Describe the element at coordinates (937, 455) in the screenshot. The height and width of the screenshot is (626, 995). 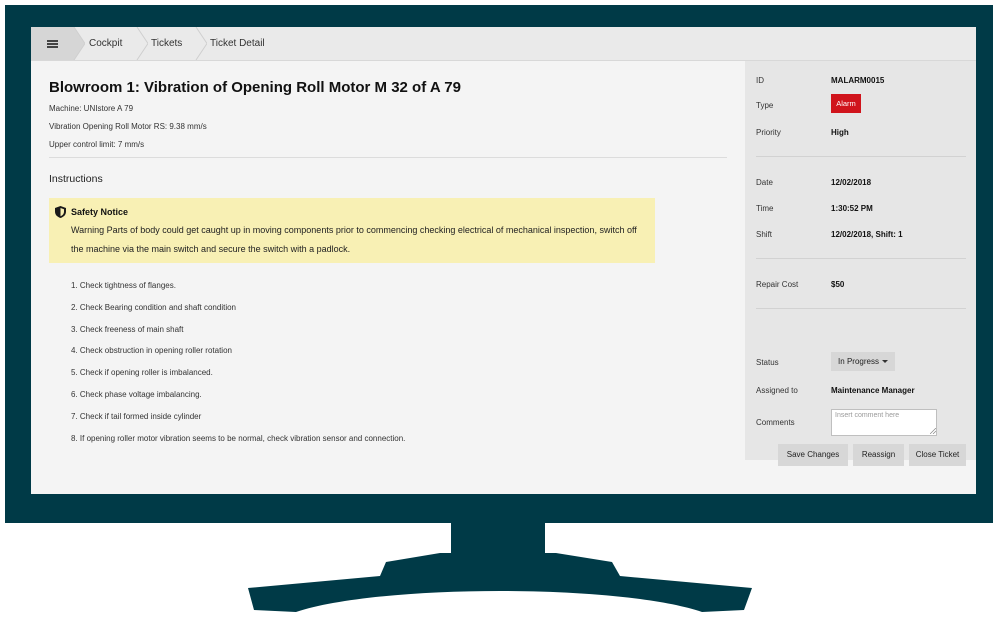
I see `close-ticket-button: Close Ticket` at that location.